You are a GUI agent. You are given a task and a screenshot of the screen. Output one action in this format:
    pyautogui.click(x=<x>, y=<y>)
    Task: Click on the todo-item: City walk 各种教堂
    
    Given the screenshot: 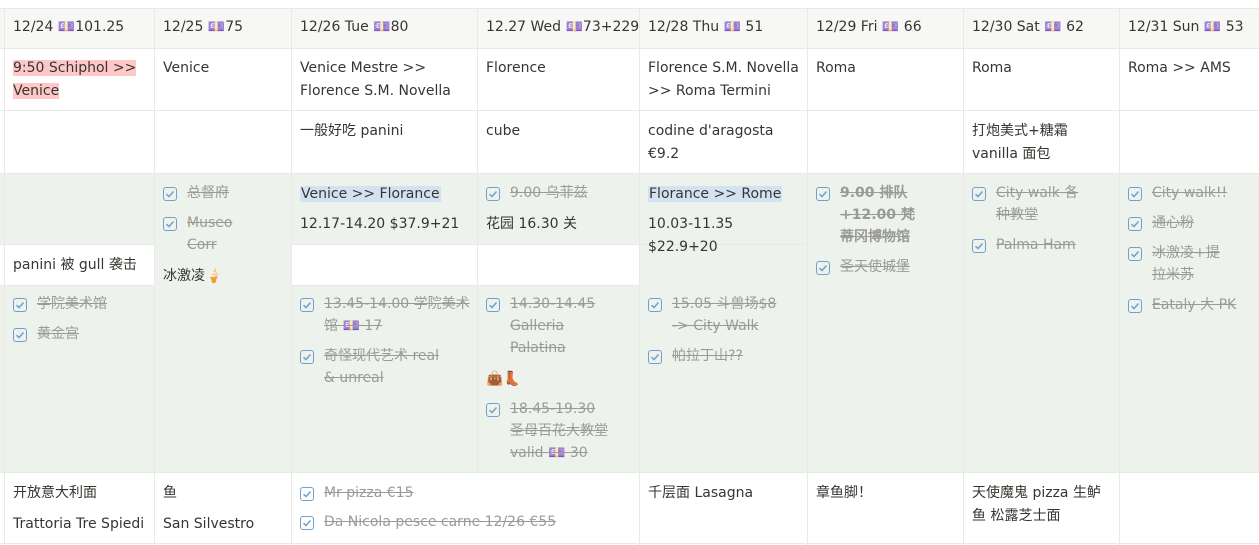 What is the action you would take?
    pyautogui.click(x=1029, y=204)
    